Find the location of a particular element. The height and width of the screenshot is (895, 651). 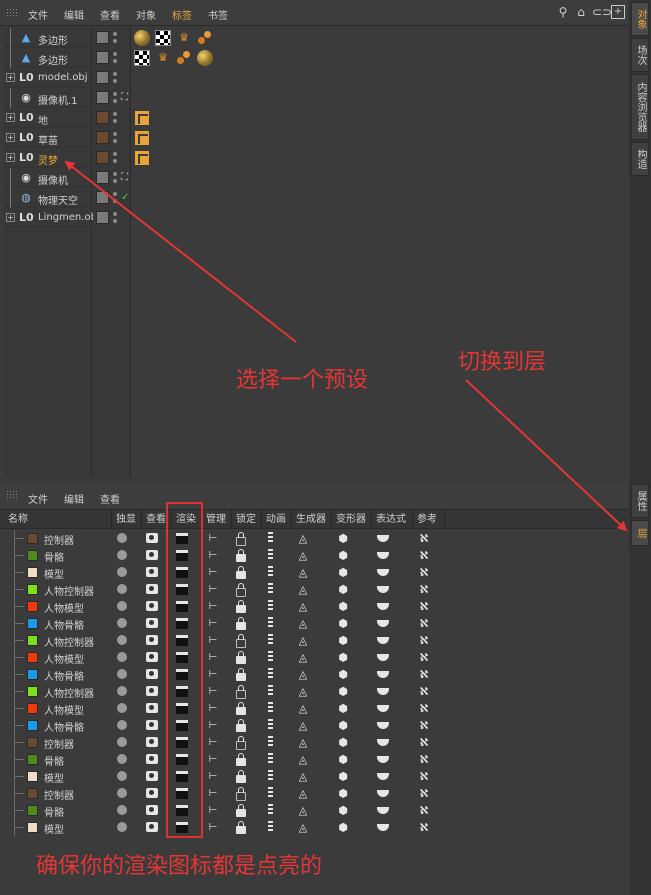

crown-tag-icon: ♛ is located at coordinates (163, 58).